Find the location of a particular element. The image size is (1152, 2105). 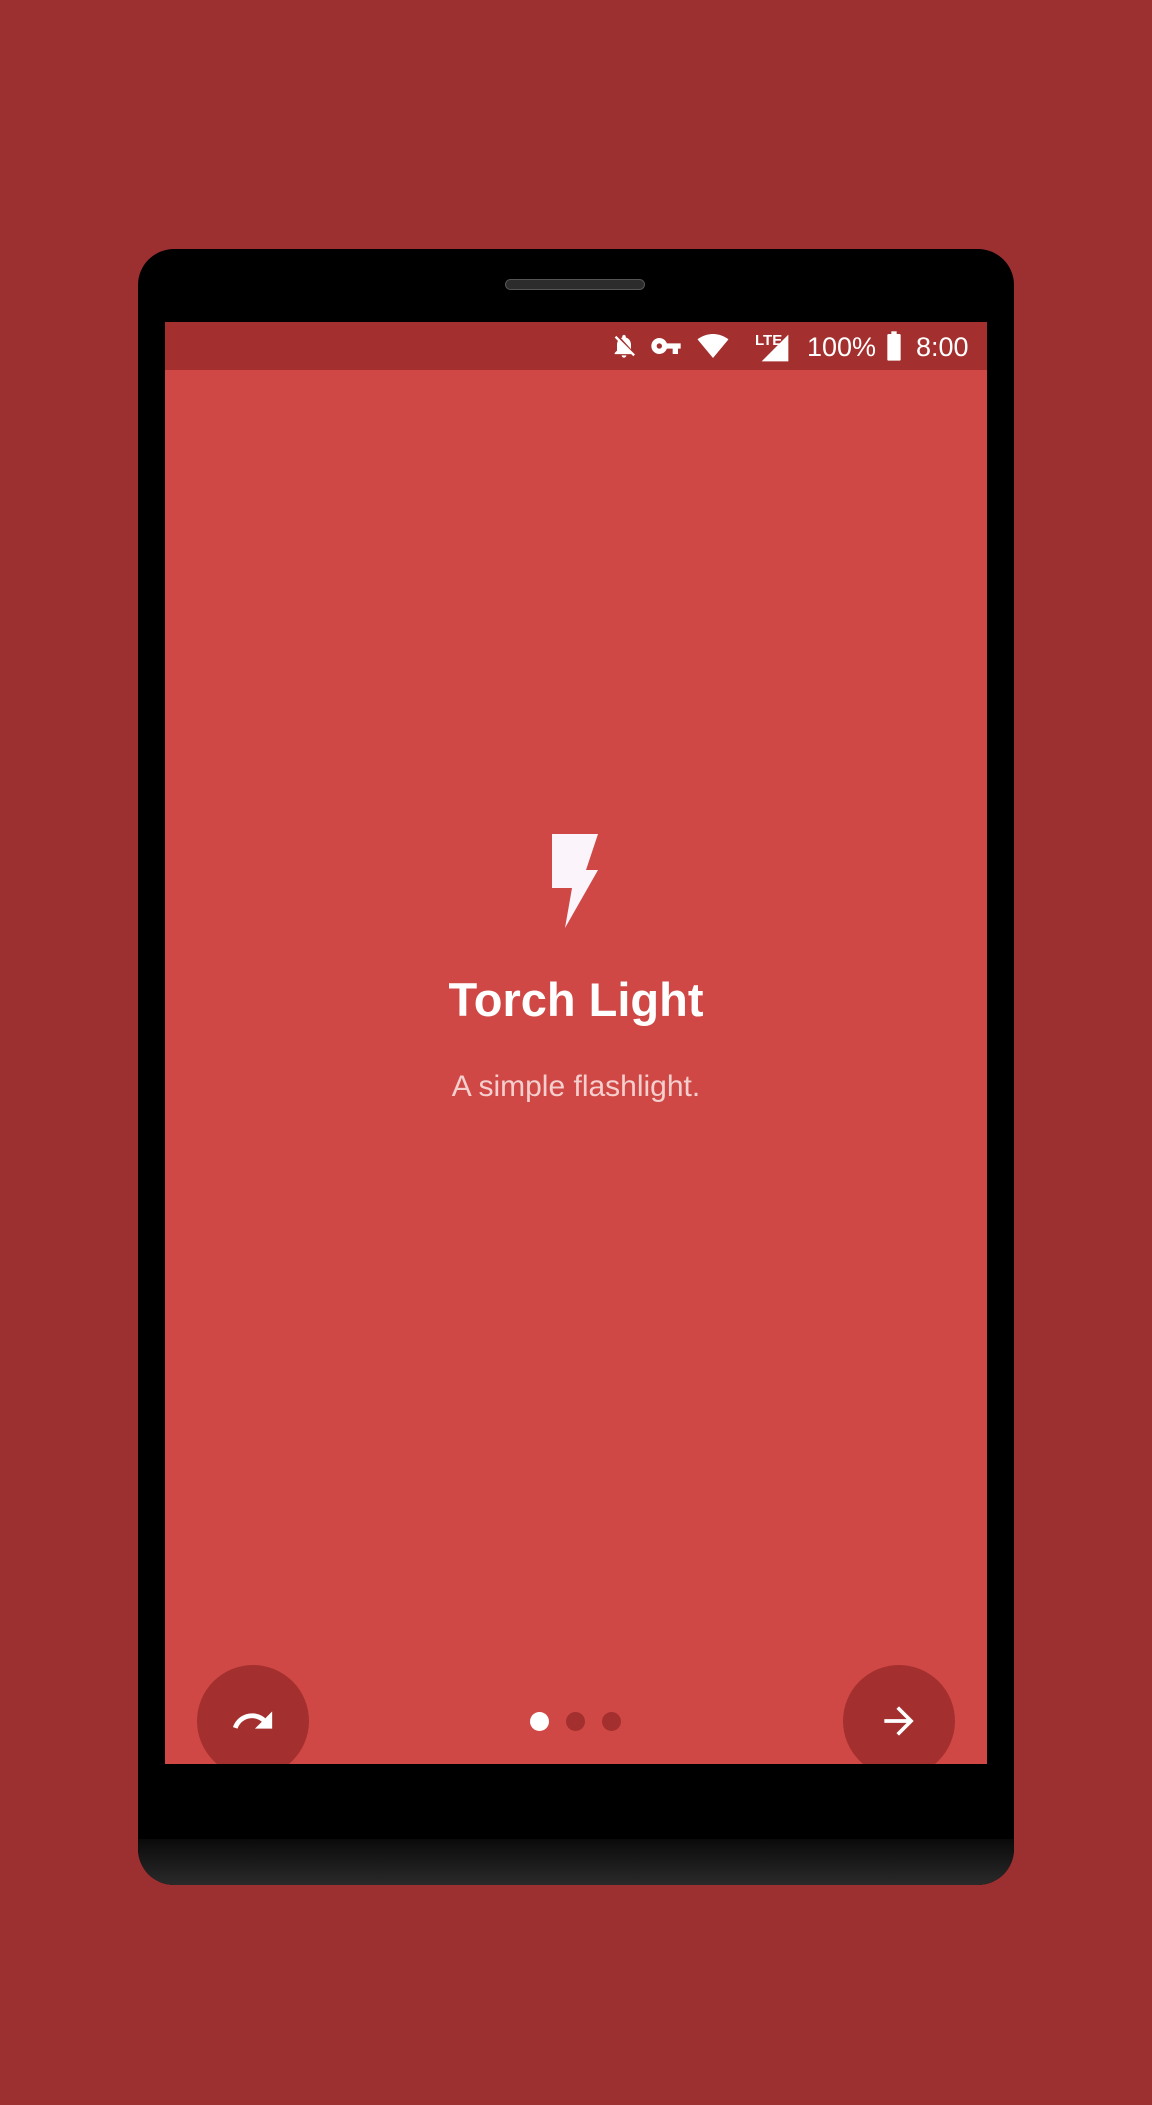

onboarding-title: Torch Light is located at coordinates (576, 999).